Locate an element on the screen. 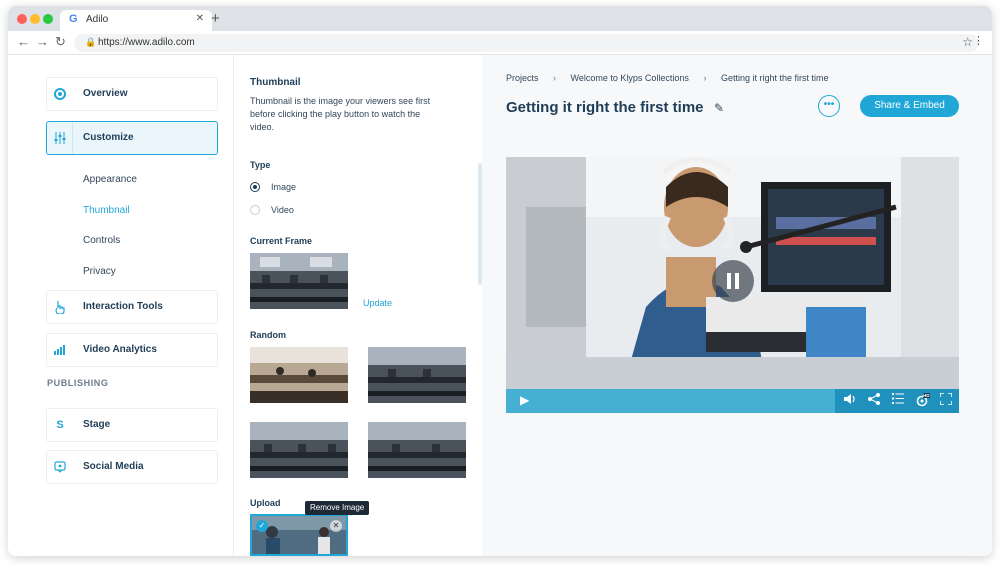  sidebar-subitem-thumbnail: Thumbnail is located at coordinates (106, 210).